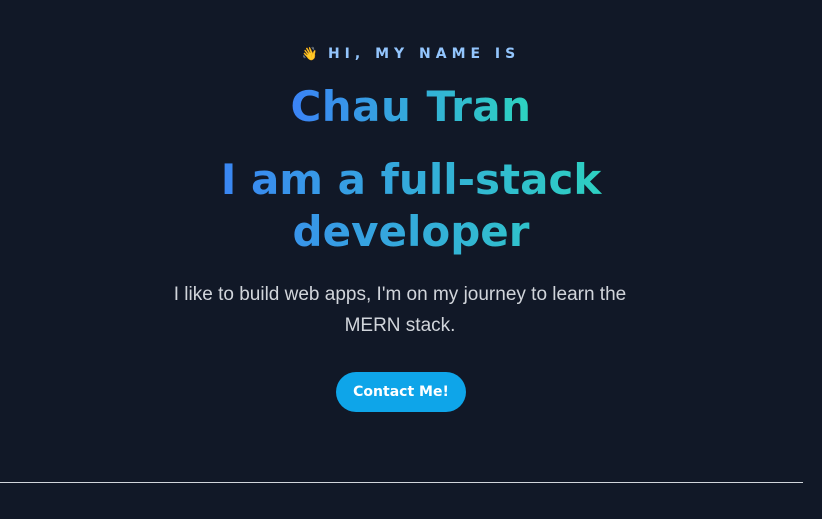  I want to click on greeting-text: HI, MY NAME IS, so click(424, 54).